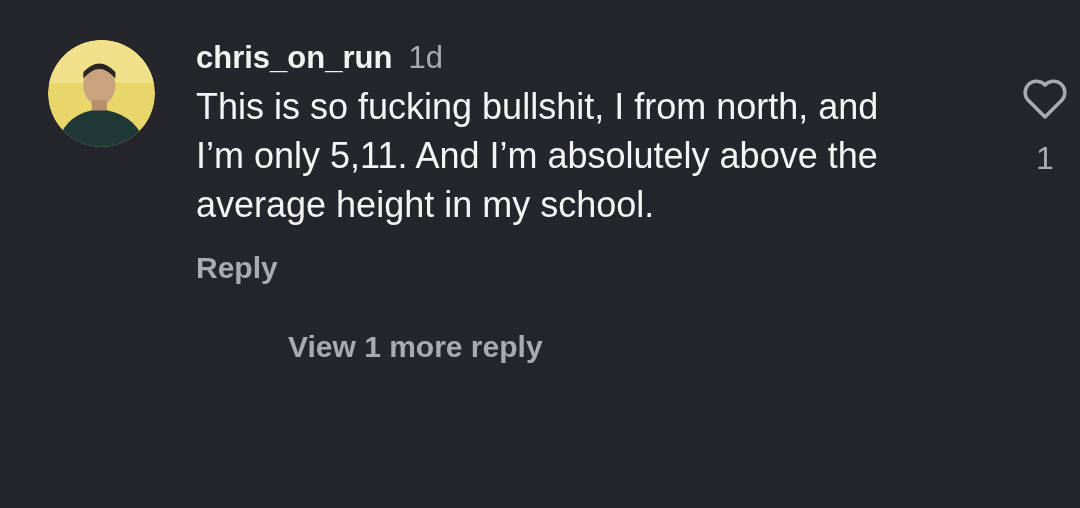  Describe the element at coordinates (237, 268) in the screenshot. I see `reply-button: Reply` at that location.